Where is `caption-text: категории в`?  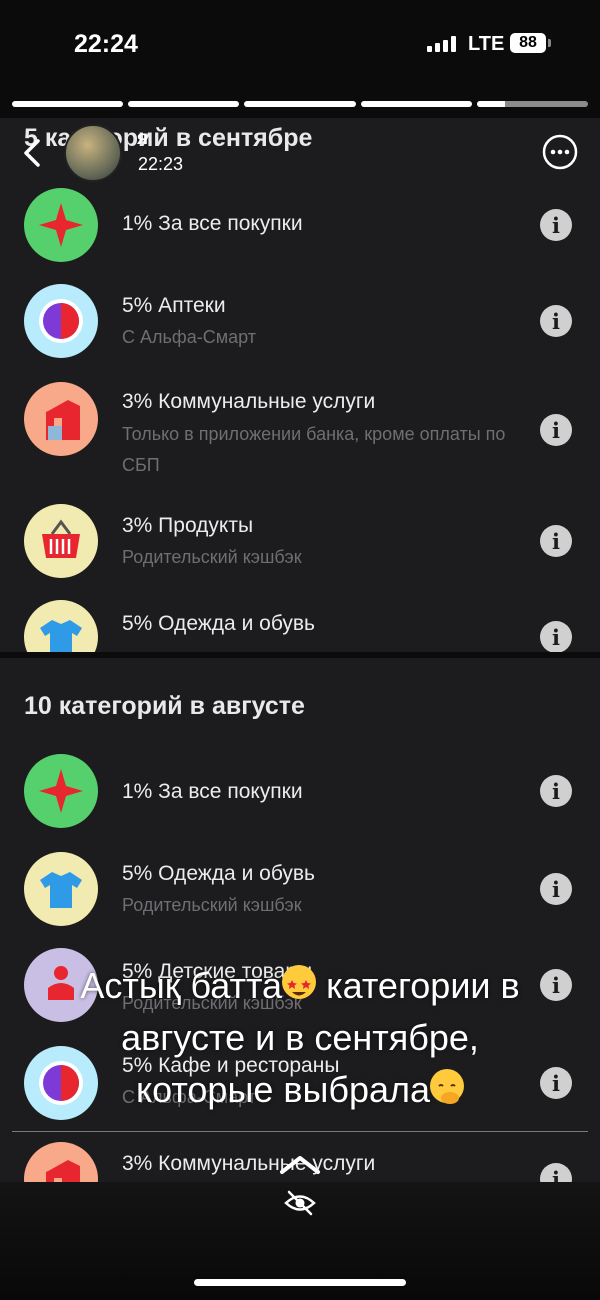
caption-text: категории в is located at coordinates (418, 985).